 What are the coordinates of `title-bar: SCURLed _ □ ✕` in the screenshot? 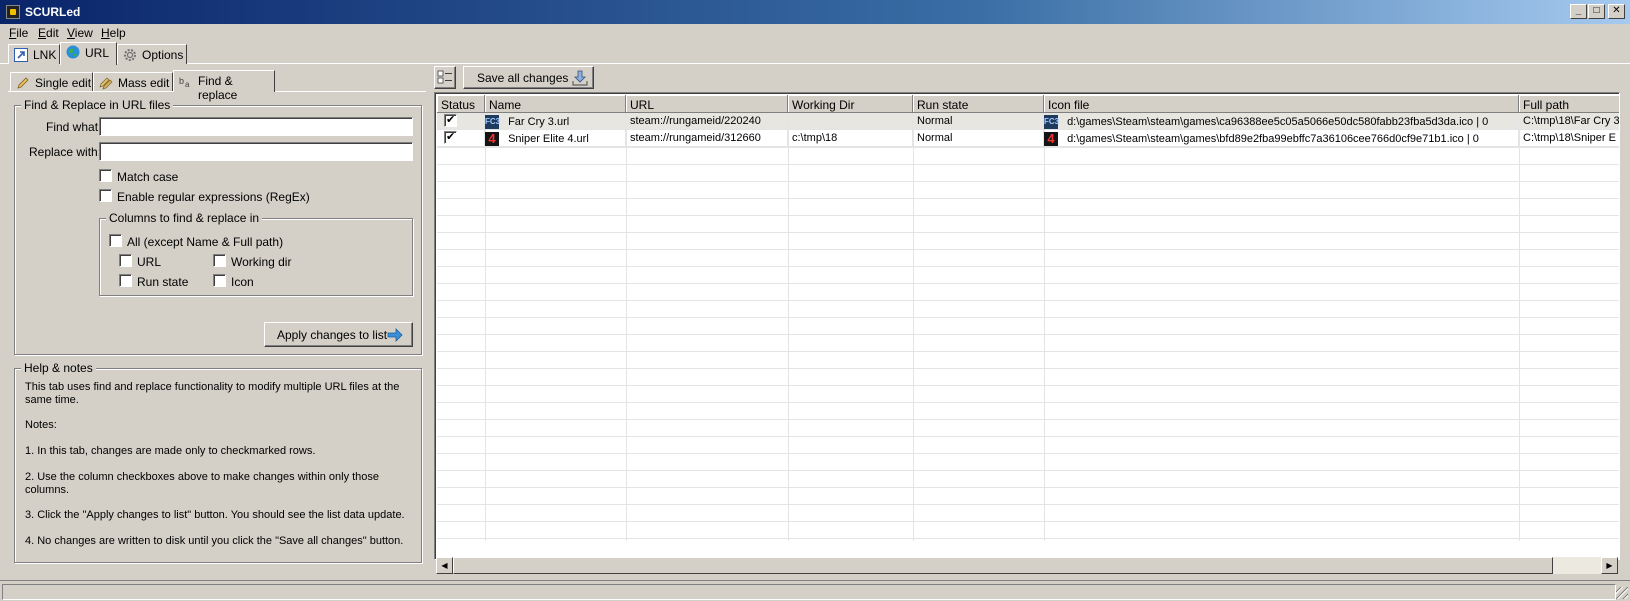 It's located at (815, 12).